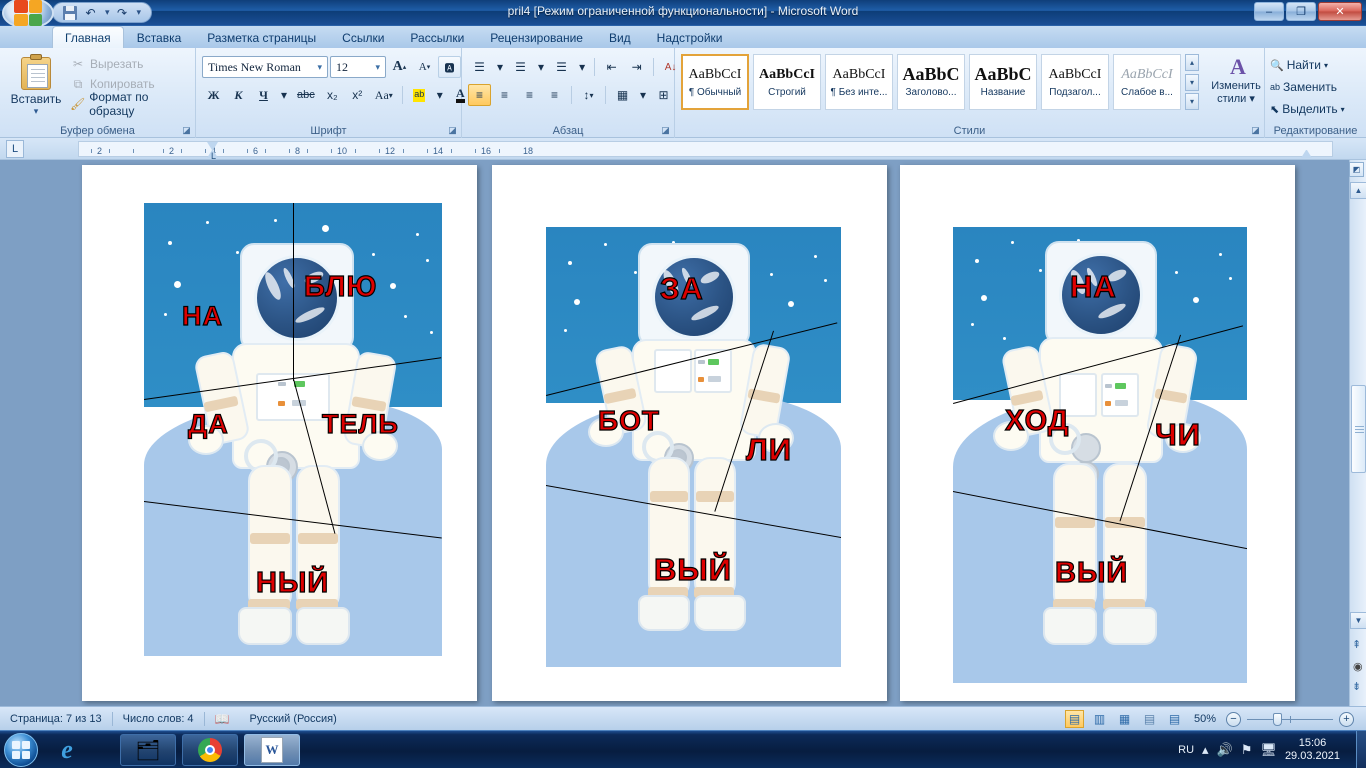 The height and width of the screenshot is (768, 1366). I want to click on outline-view-button: ▤, so click(1149, 719).